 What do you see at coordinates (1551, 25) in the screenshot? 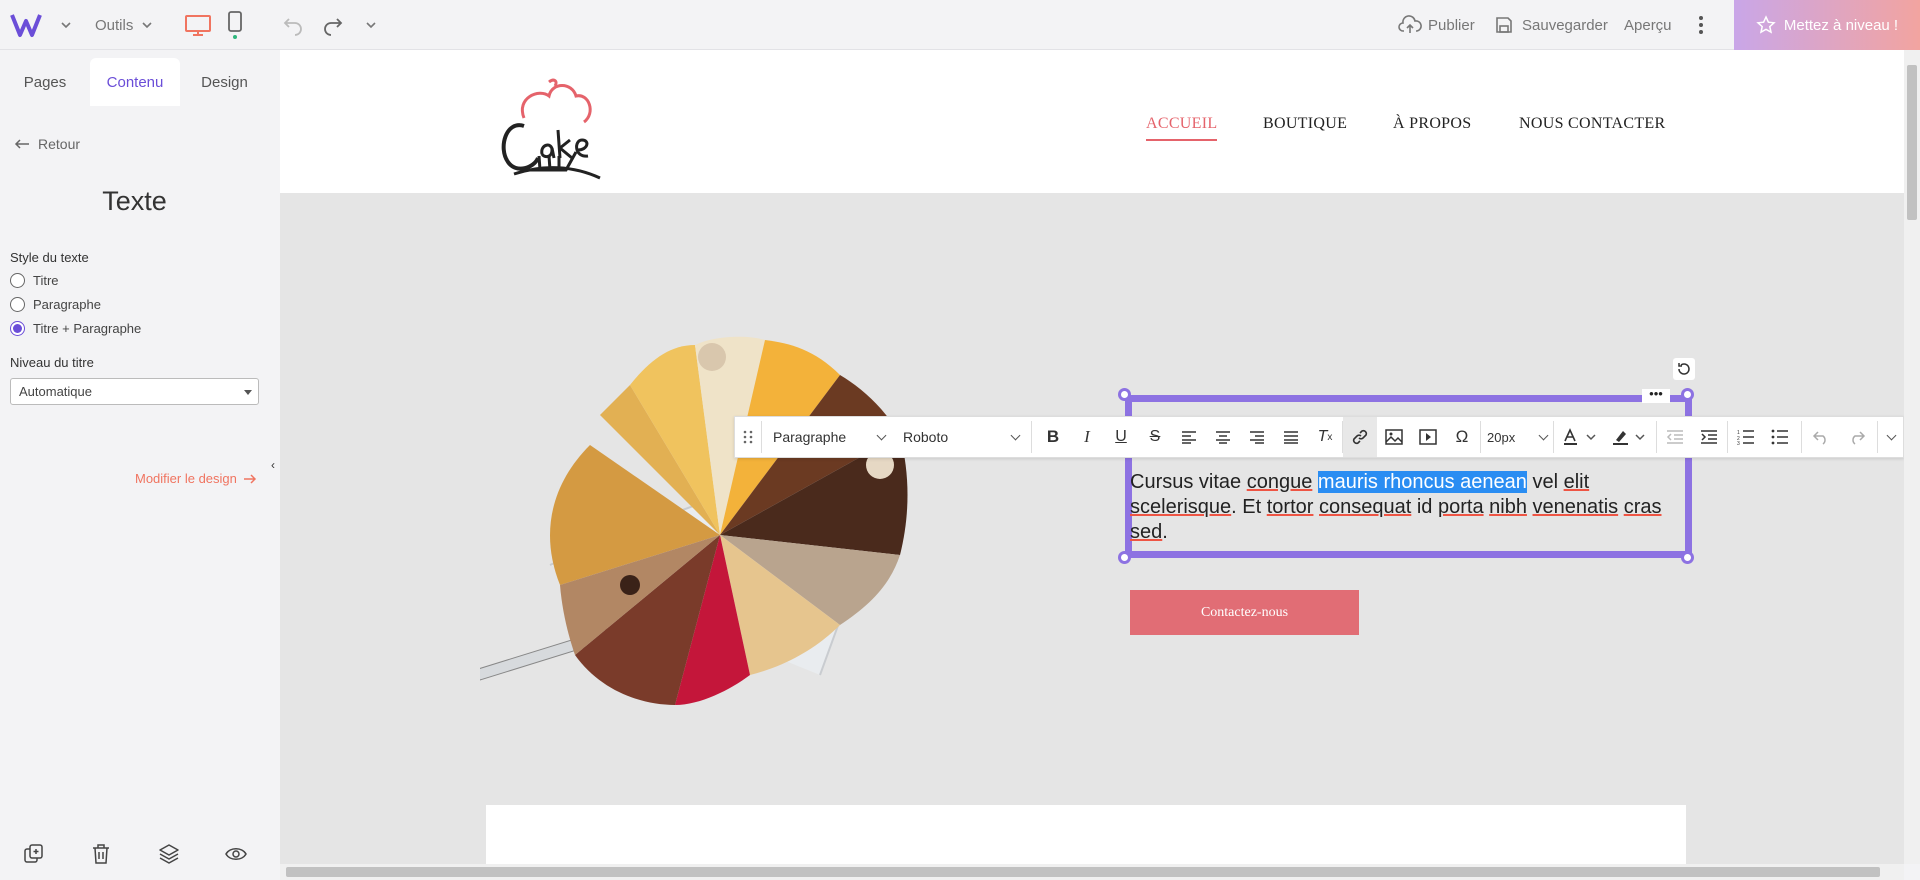
I see `save-button: Sauvegarder` at bounding box center [1551, 25].